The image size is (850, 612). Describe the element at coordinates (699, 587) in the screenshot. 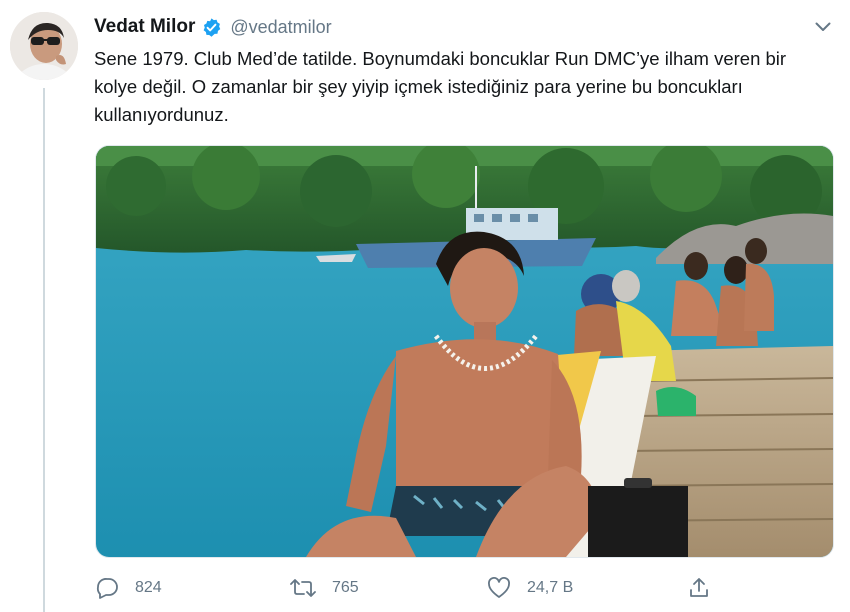

I see `share-icon` at that location.